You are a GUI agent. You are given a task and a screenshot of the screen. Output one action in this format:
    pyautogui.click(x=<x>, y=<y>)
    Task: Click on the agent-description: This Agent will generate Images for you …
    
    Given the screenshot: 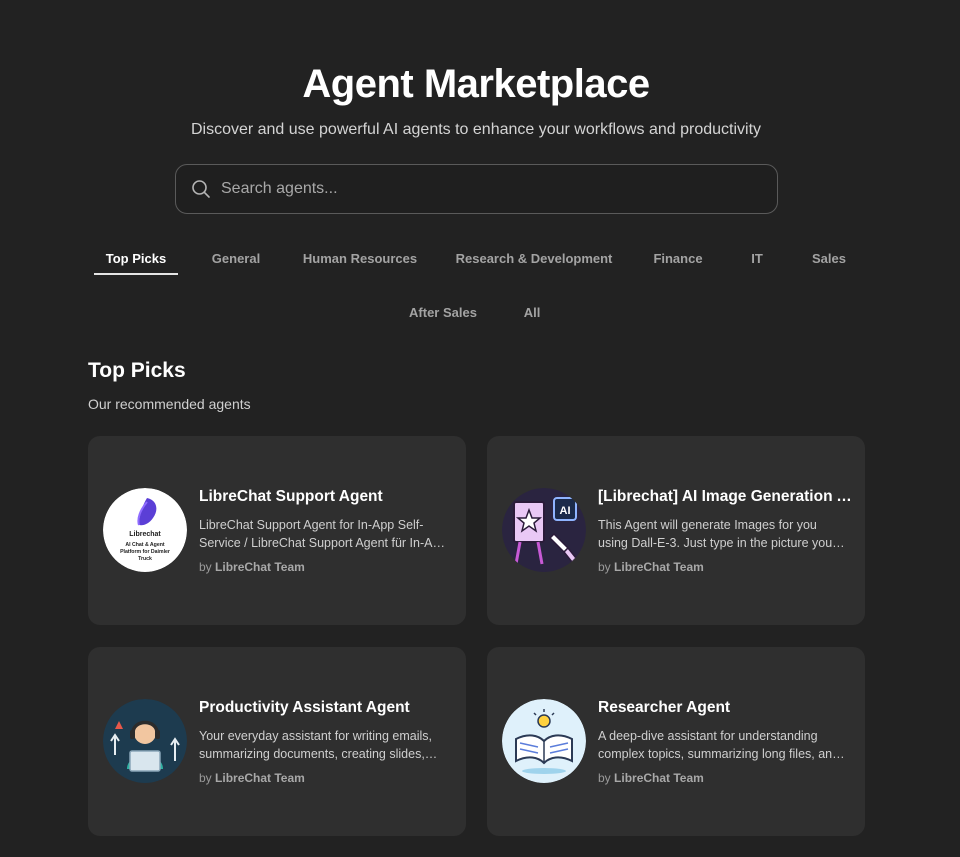 What is the action you would take?
    pyautogui.click(x=715, y=534)
    